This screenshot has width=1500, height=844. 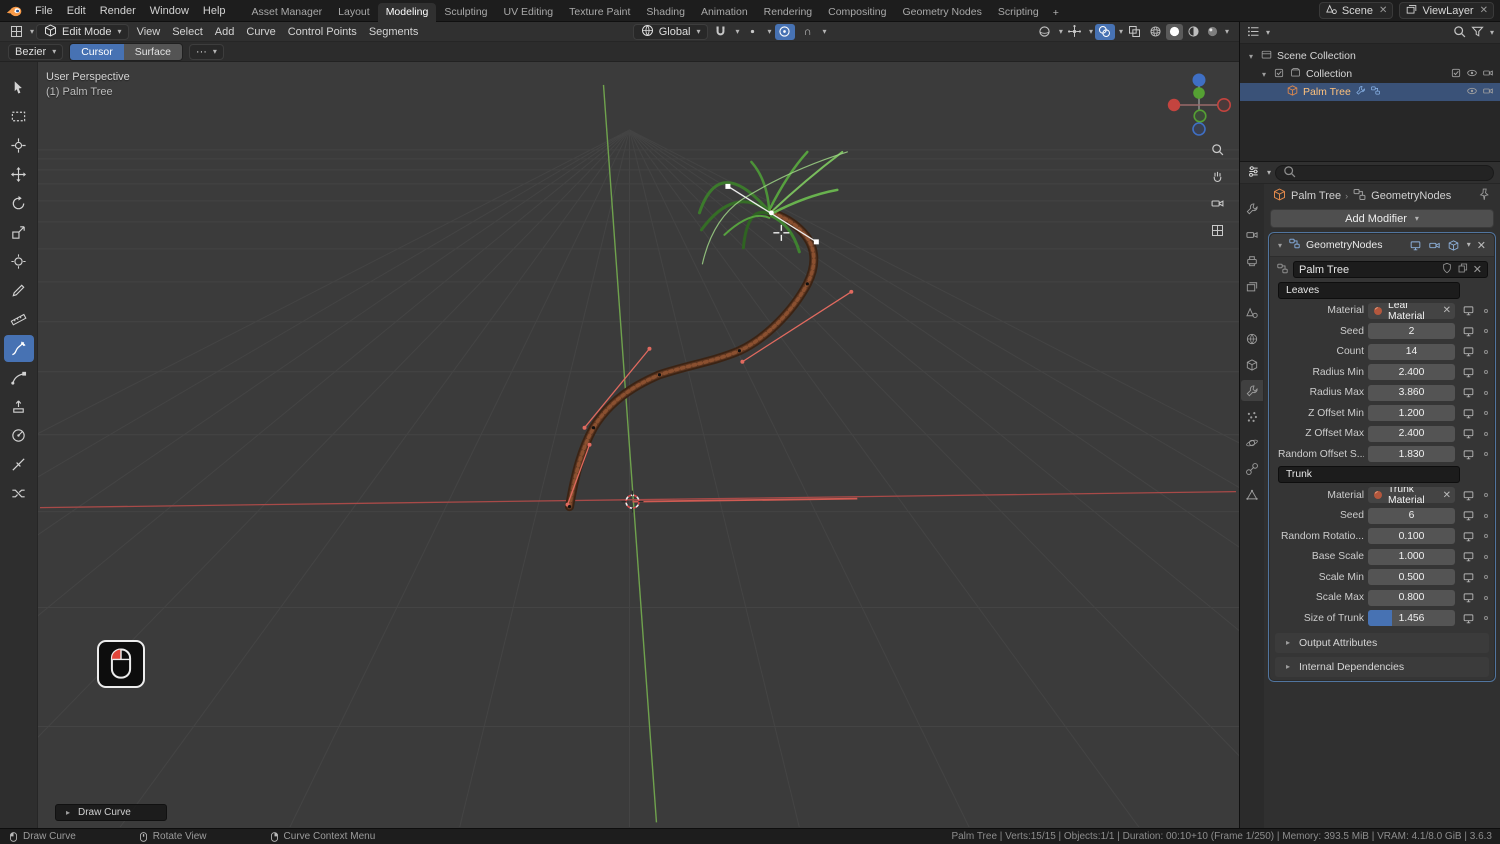 What do you see at coordinates (19, 406) in the screenshot?
I see `tool-extrude` at bounding box center [19, 406].